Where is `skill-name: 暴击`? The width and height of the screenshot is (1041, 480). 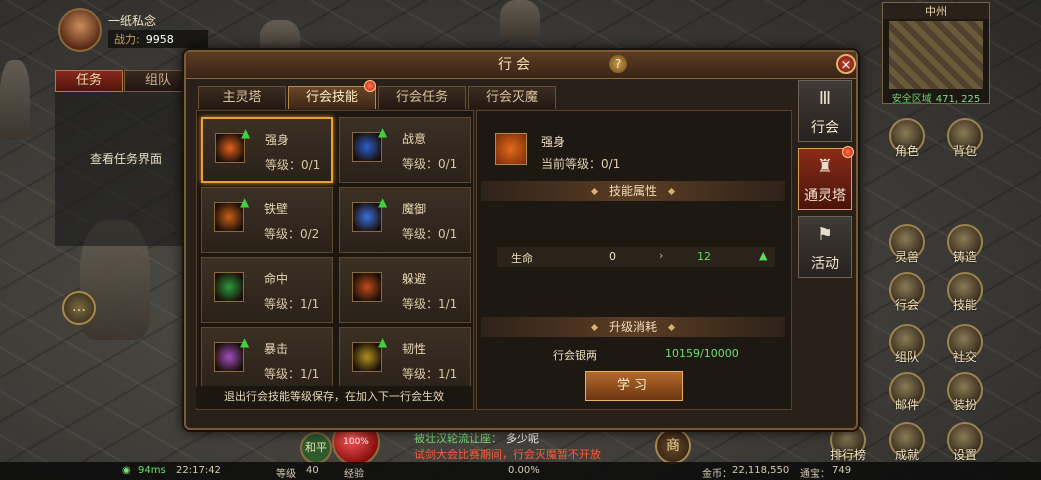
skill-name: 暴击 is located at coordinates (276, 349).